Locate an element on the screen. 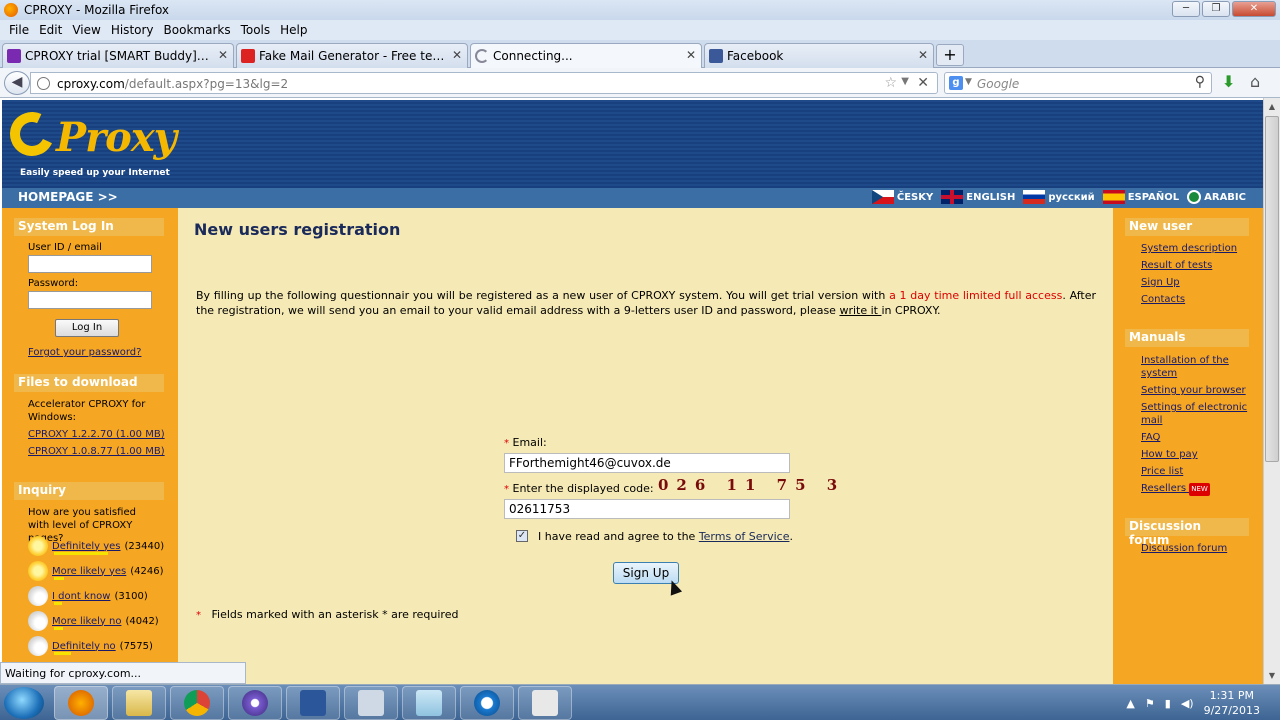 Image resolution: width=1280 pixels, height=721 pixels. tab-facebook: Facebook ✕ is located at coordinates (819, 55).